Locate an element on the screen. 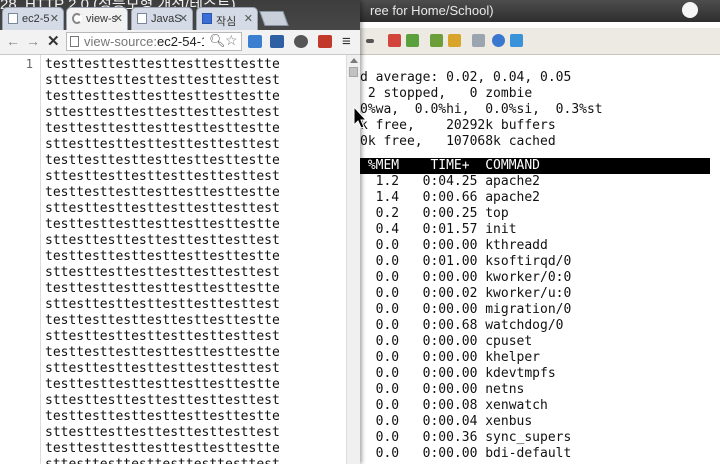 This screenshot has height=464, width=720. terminal-titlebar: ree for Home/School) is located at coordinates (540, 11).